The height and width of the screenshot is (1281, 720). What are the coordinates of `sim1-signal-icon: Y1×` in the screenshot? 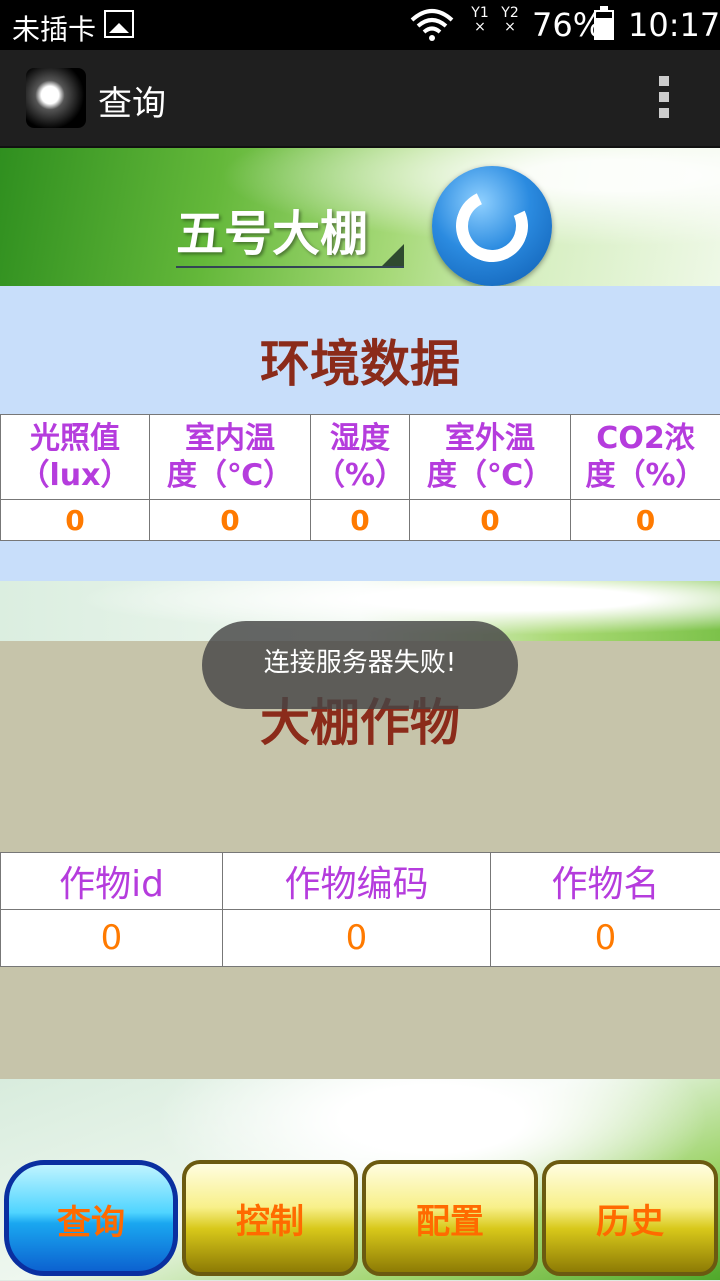 It's located at (480, 20).